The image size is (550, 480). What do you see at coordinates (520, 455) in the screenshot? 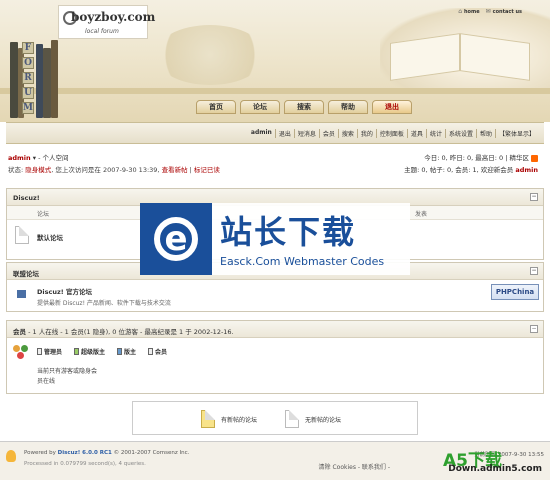
I see `current-time: 2007-9-30 13:55` at bounding box center [520, 455].